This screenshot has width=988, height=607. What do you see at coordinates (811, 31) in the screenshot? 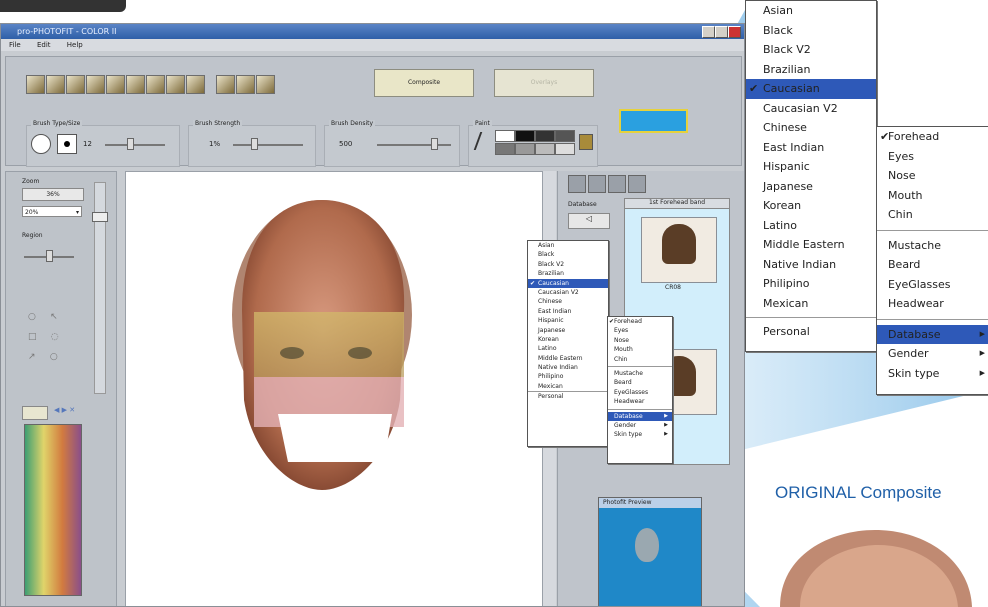
I see `ethnicity-option-large: Black` at bounding box center [811, 31].